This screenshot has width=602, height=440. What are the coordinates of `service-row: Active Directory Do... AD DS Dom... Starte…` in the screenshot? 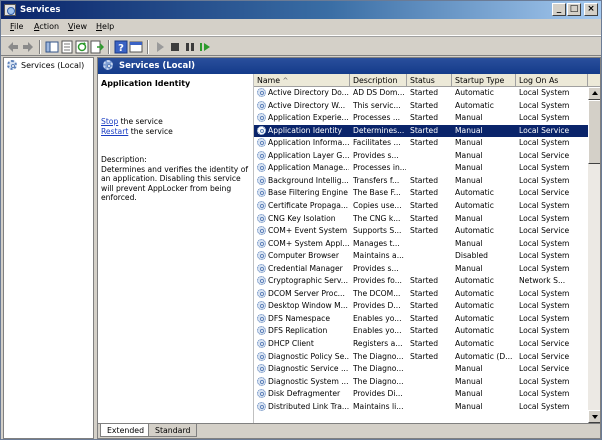 It's located at (421, 93).